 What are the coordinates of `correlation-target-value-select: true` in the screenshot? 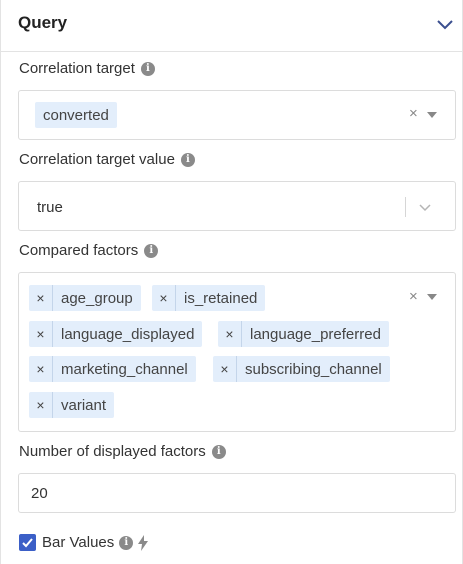 It's located at (237, 206).